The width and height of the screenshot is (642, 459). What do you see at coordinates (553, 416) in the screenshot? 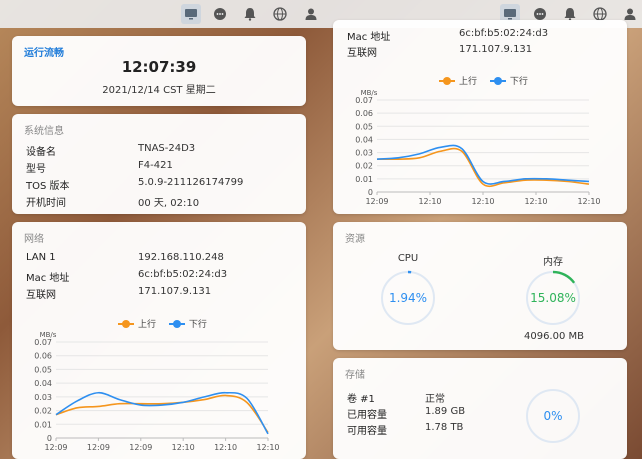
I see `storage-usage-value: 0%` at bounding box center [553, 416].